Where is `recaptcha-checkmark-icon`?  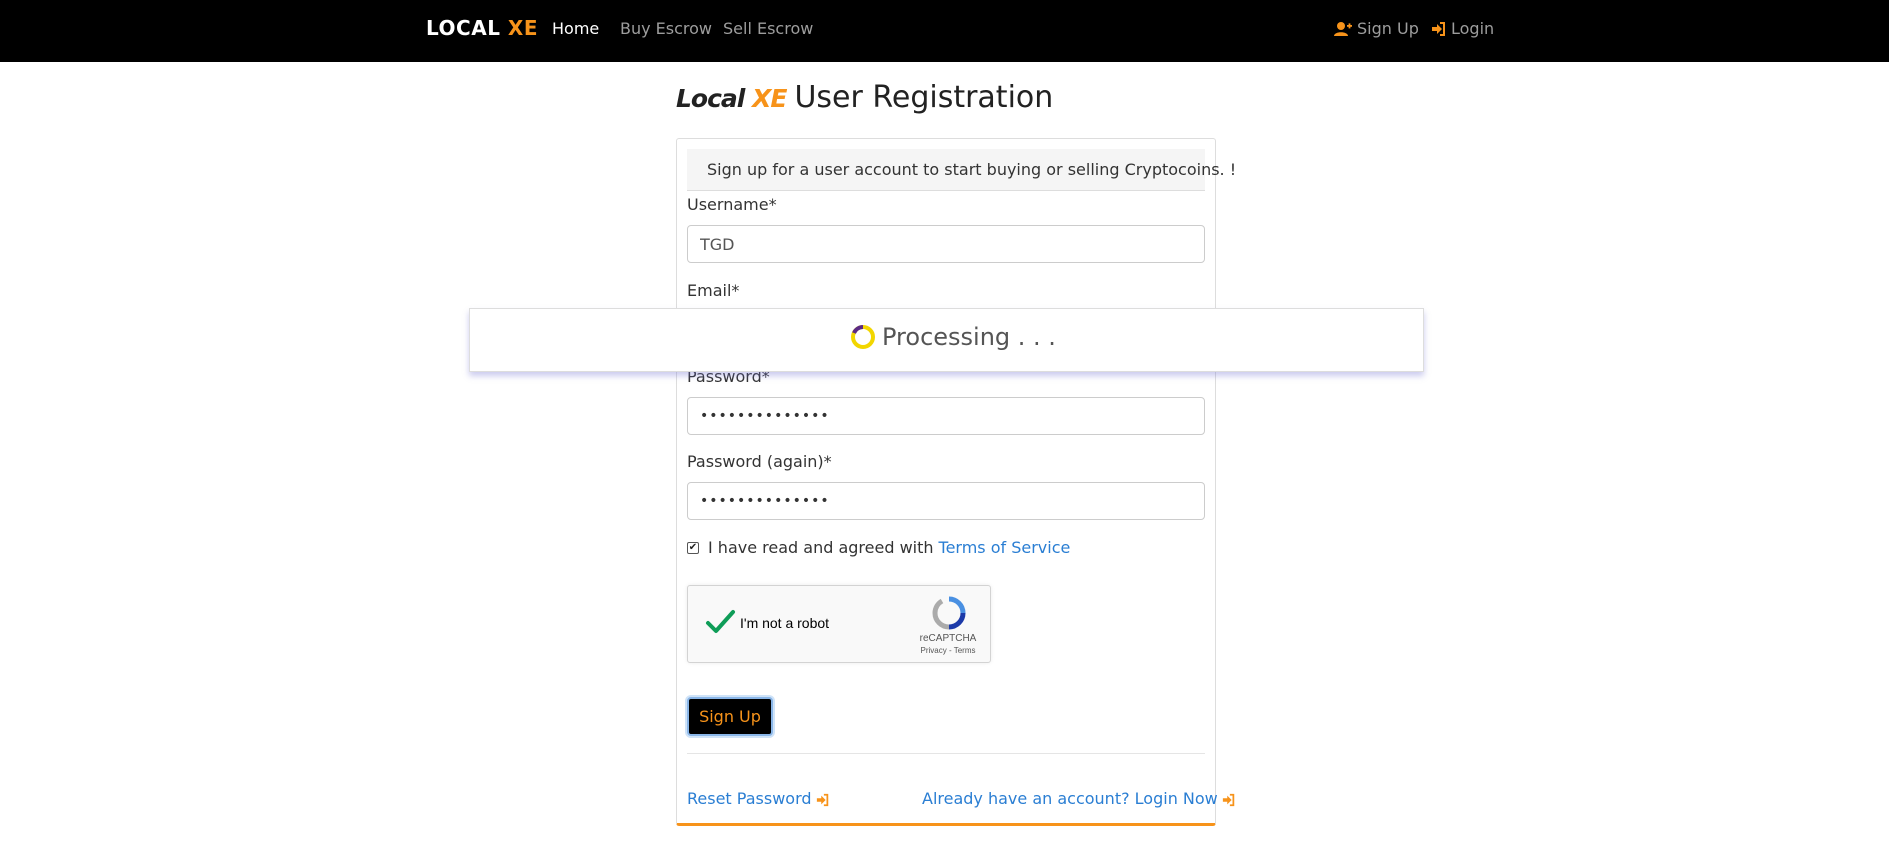 recaptcha-checkmark-icon is located at coordinates (720, 622).